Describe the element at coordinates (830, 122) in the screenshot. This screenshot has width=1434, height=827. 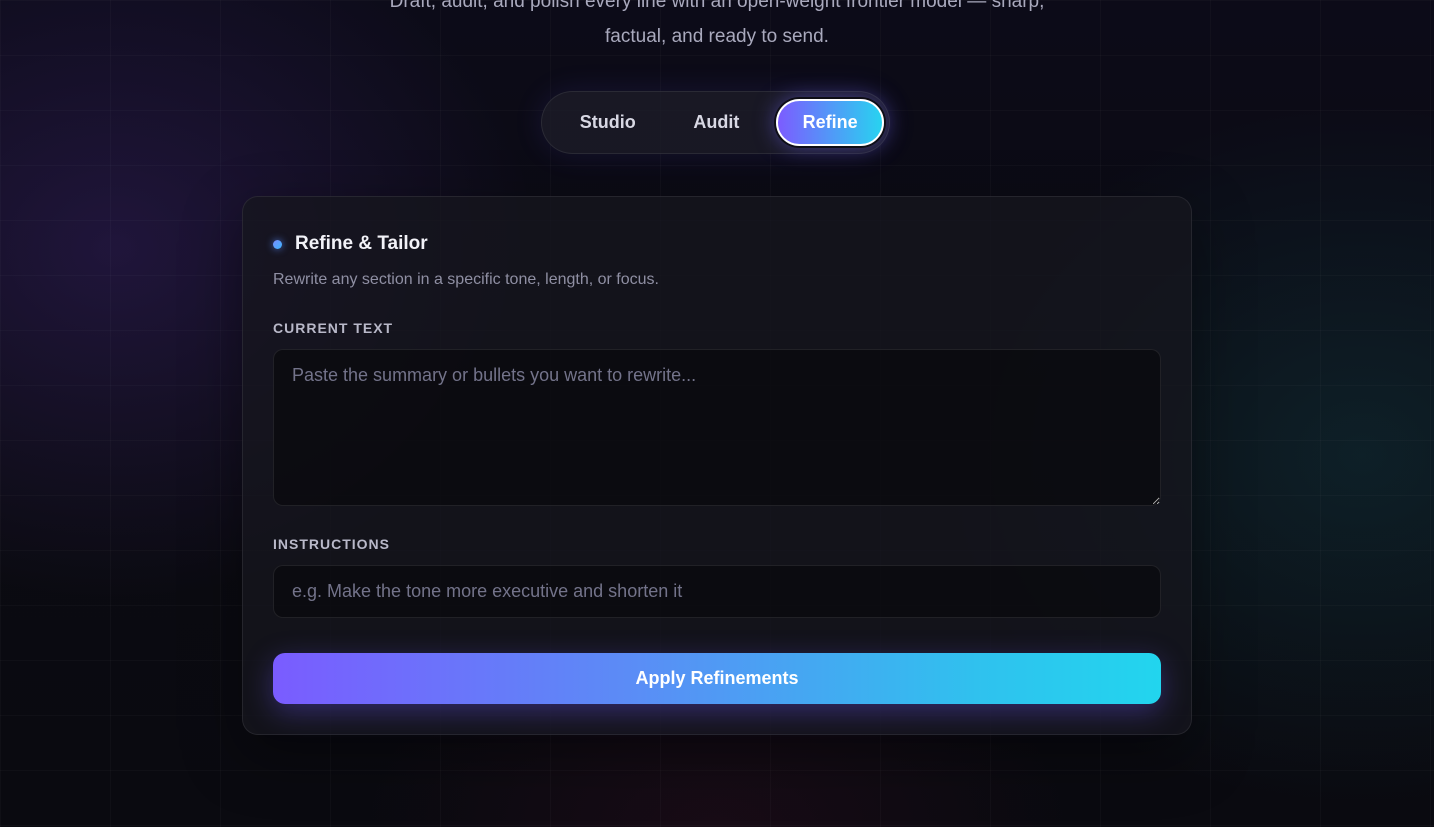
I see `tab-refine: Refine` at that location.